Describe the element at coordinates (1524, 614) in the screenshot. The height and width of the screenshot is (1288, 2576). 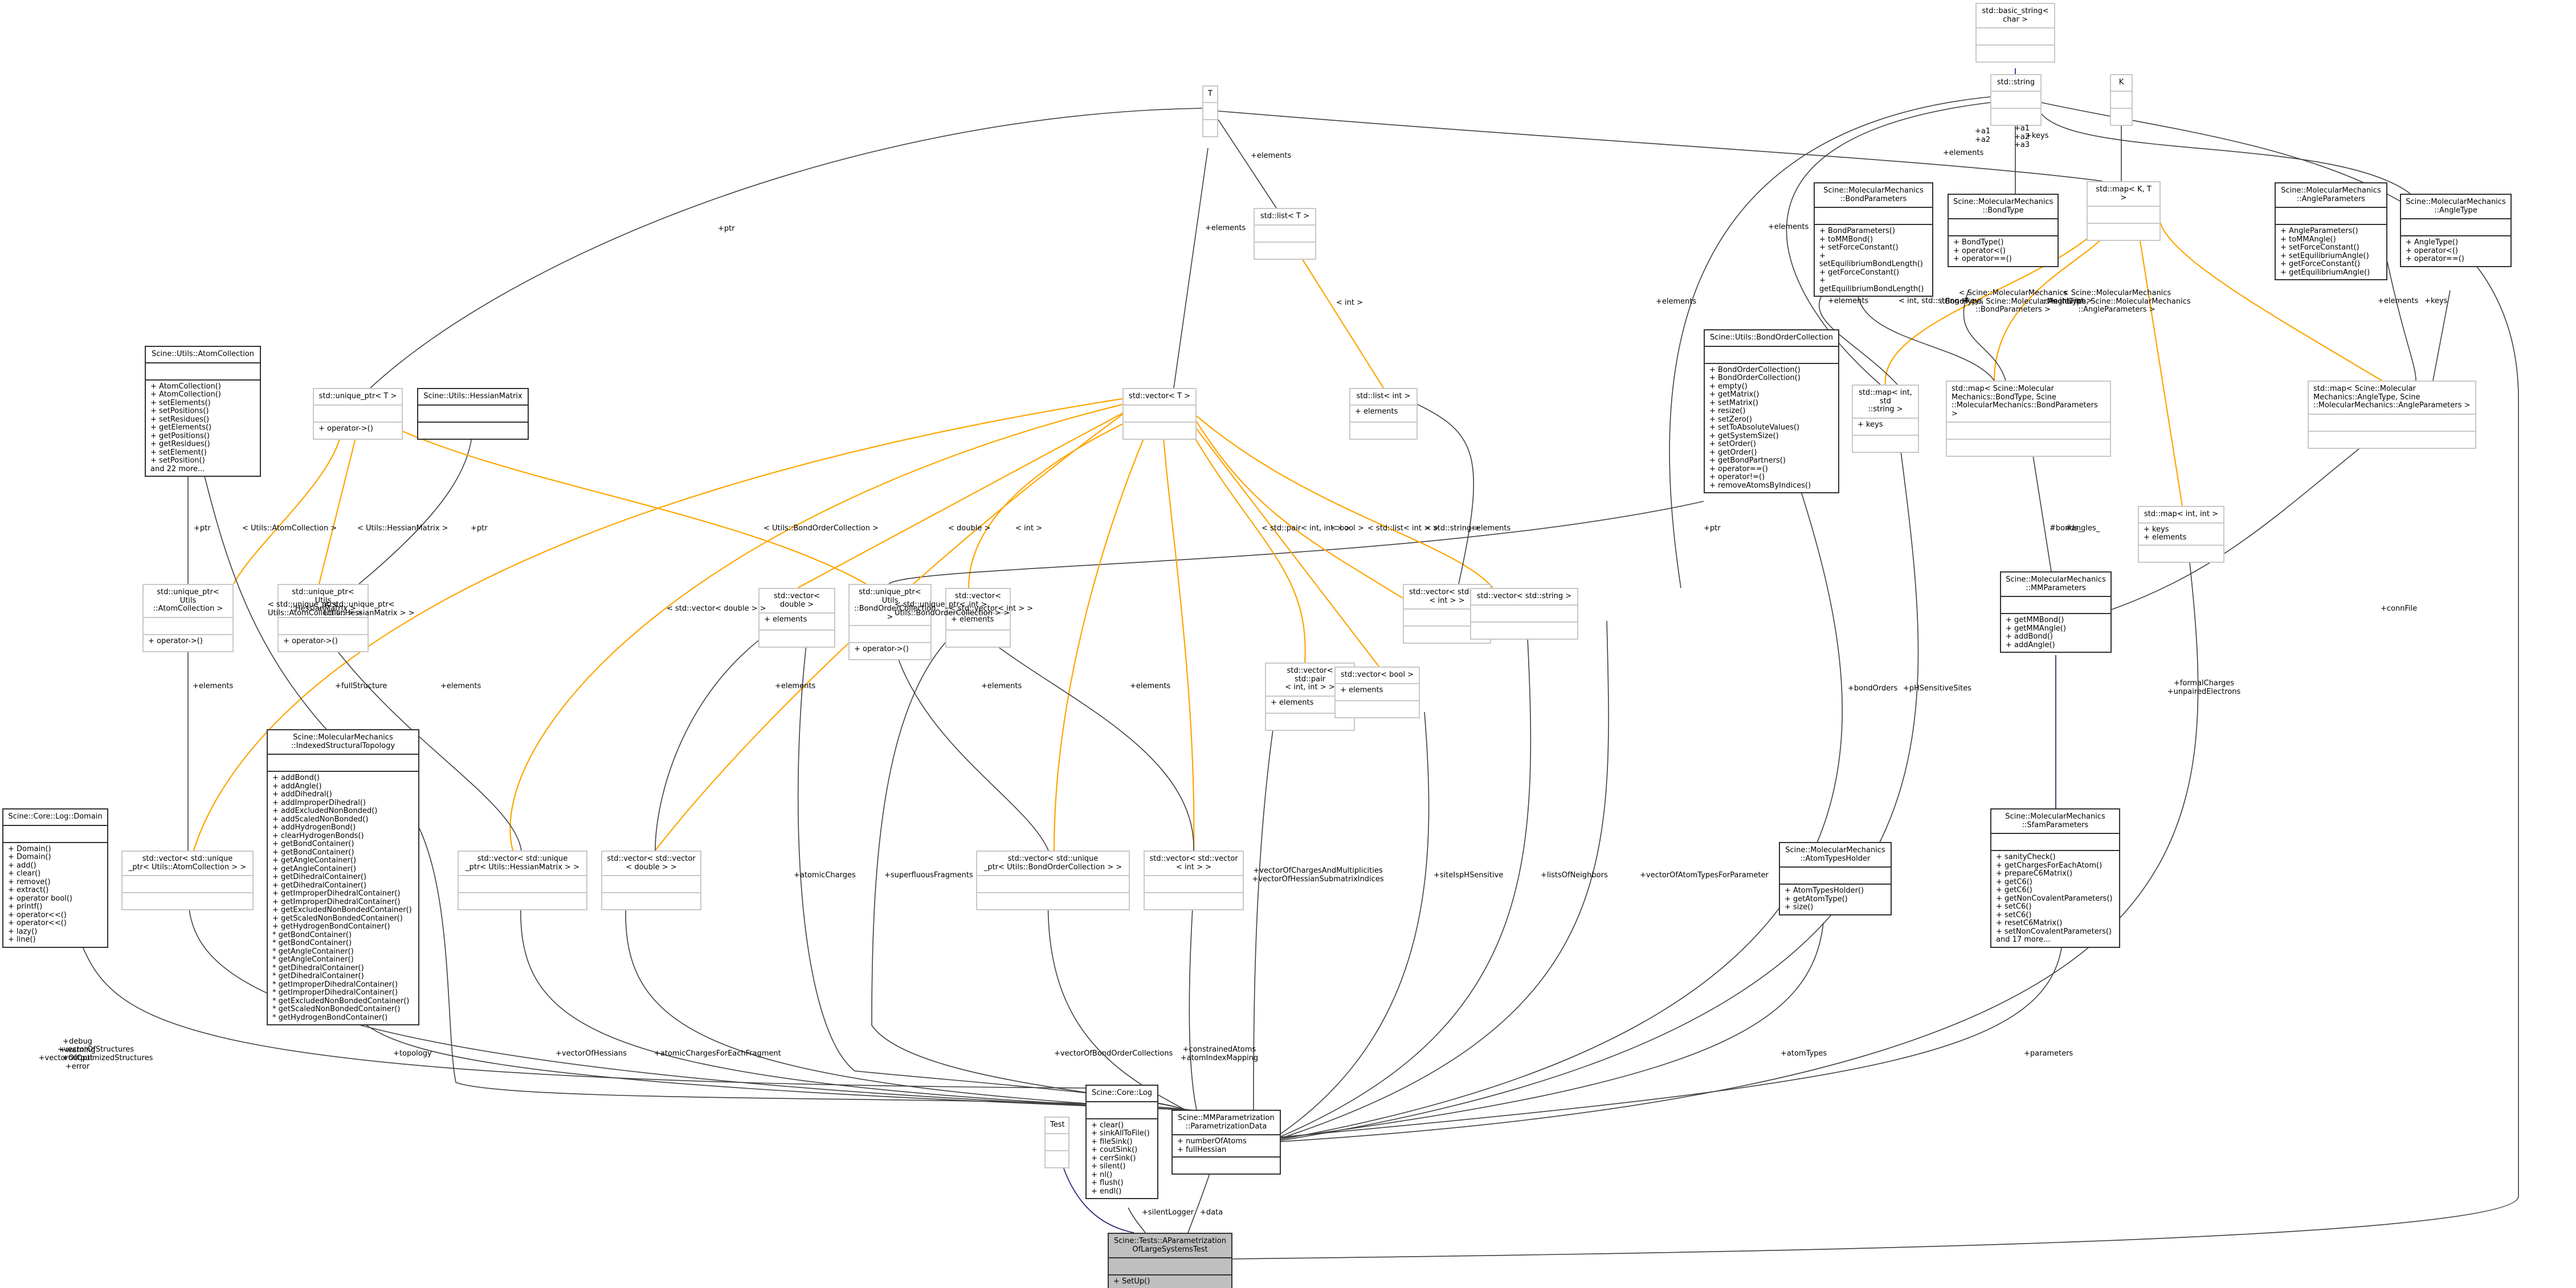
I see `node-vector-string: std::vector< std::string >` at that location.